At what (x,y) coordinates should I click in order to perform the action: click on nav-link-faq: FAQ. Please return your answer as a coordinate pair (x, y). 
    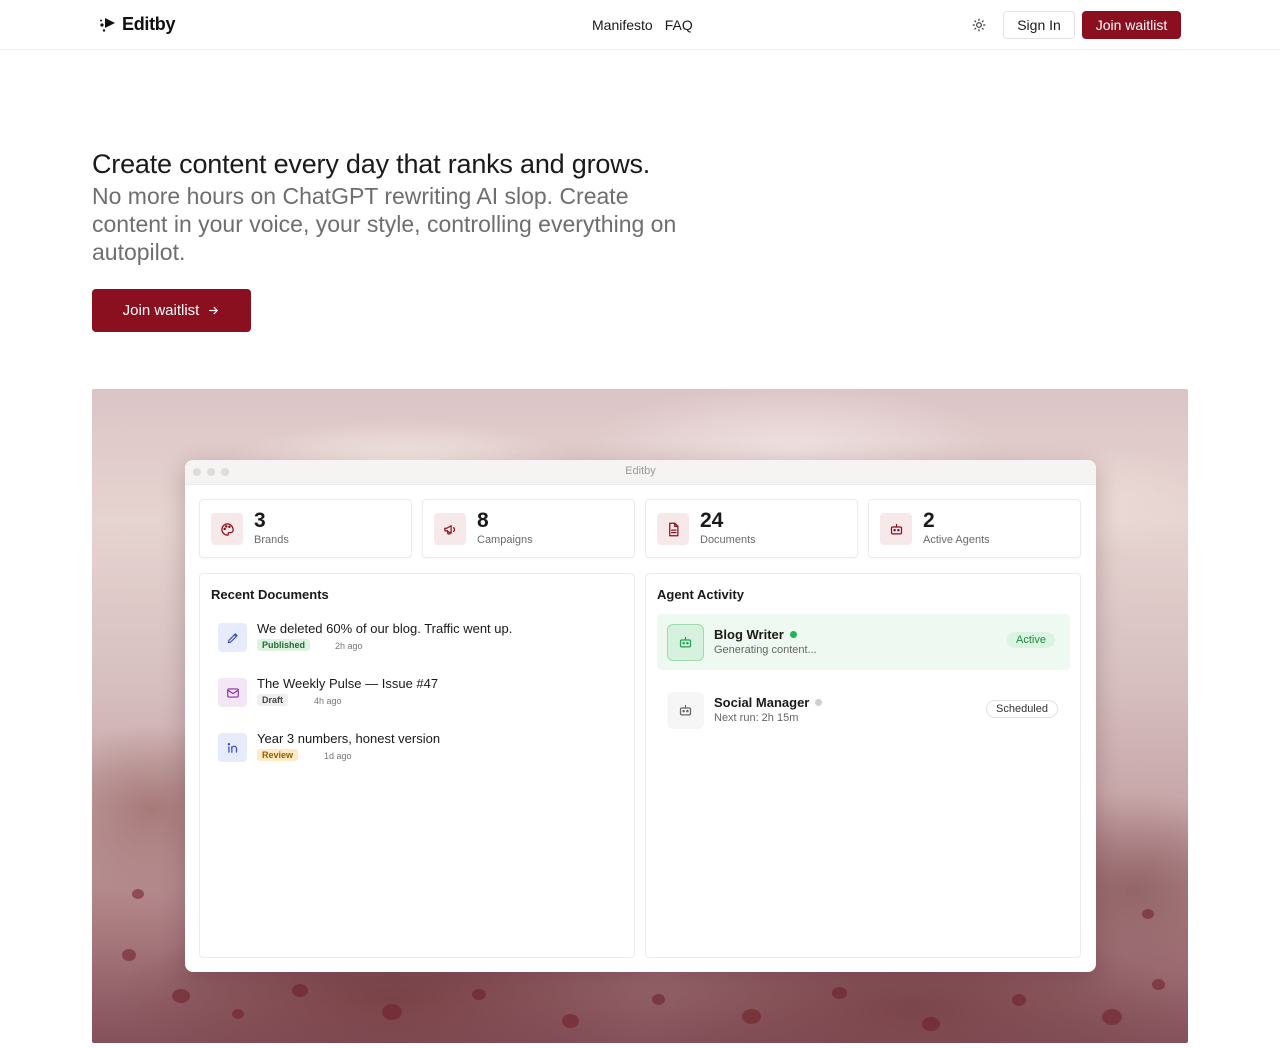
    Looking at the image, I should click on (679, 25).